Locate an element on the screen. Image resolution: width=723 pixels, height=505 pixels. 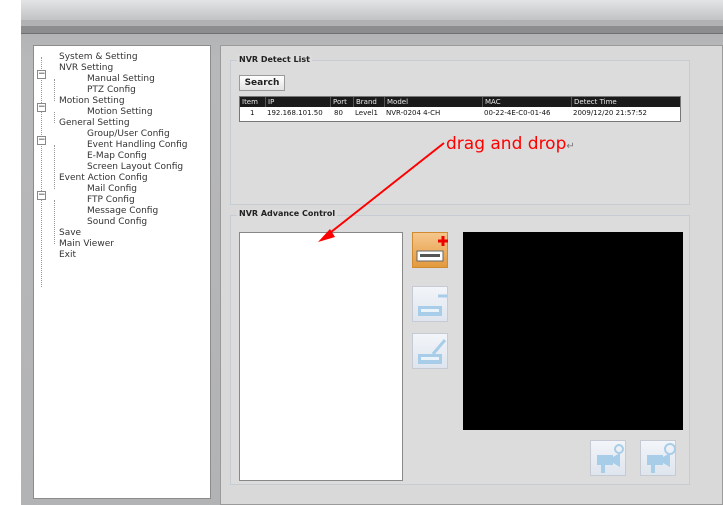
tree-item-sound-config: Sound Config is located at coordinates (117, 222).